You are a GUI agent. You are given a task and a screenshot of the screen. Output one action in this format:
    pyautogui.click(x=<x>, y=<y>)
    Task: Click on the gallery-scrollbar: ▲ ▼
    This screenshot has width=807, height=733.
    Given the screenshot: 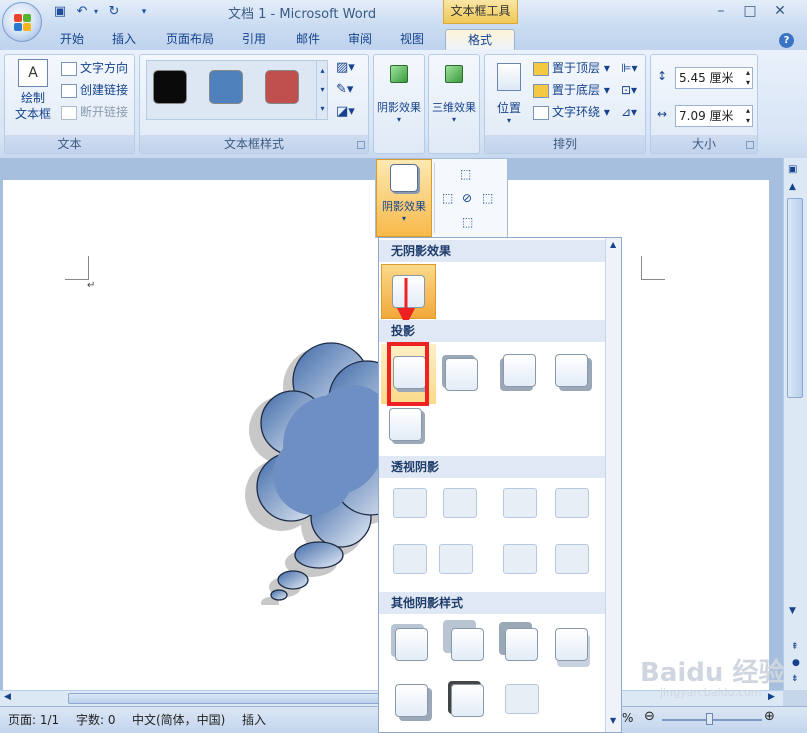 What is the action you would take?
    pyautogui.click(x=613, y=485)
    